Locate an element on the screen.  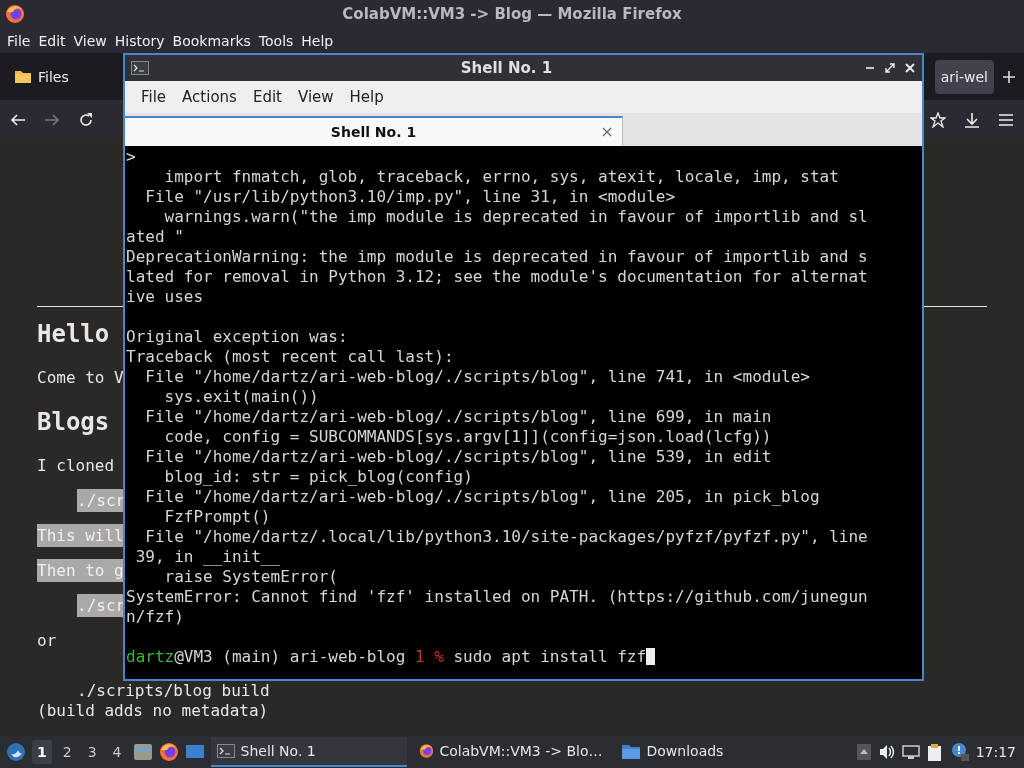
terminal-line: File "/home/dartz/ari-web-blog/./scripts/blog", line 539, in edit is located at coordinates (458, 457).